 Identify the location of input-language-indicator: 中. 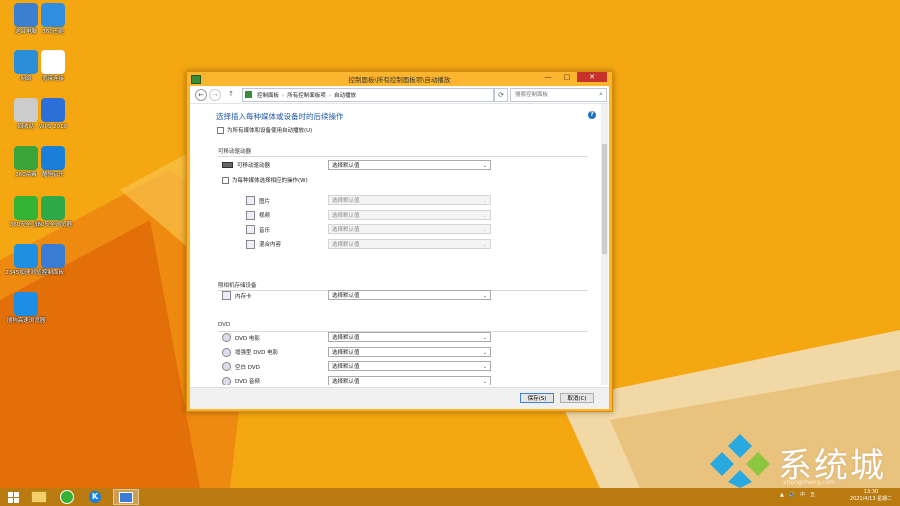
(802, 494).